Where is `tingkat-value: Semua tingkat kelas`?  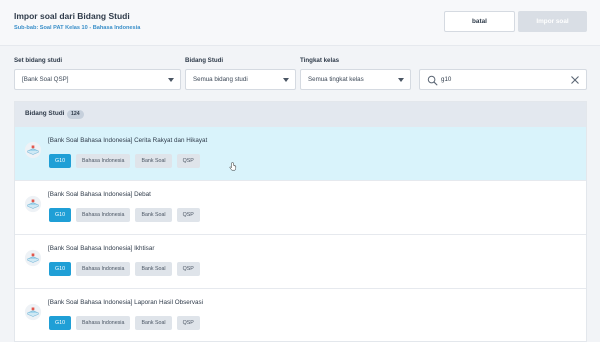 tingkat-value: Semua tingkat kelas is located at coordinates (336, 79).